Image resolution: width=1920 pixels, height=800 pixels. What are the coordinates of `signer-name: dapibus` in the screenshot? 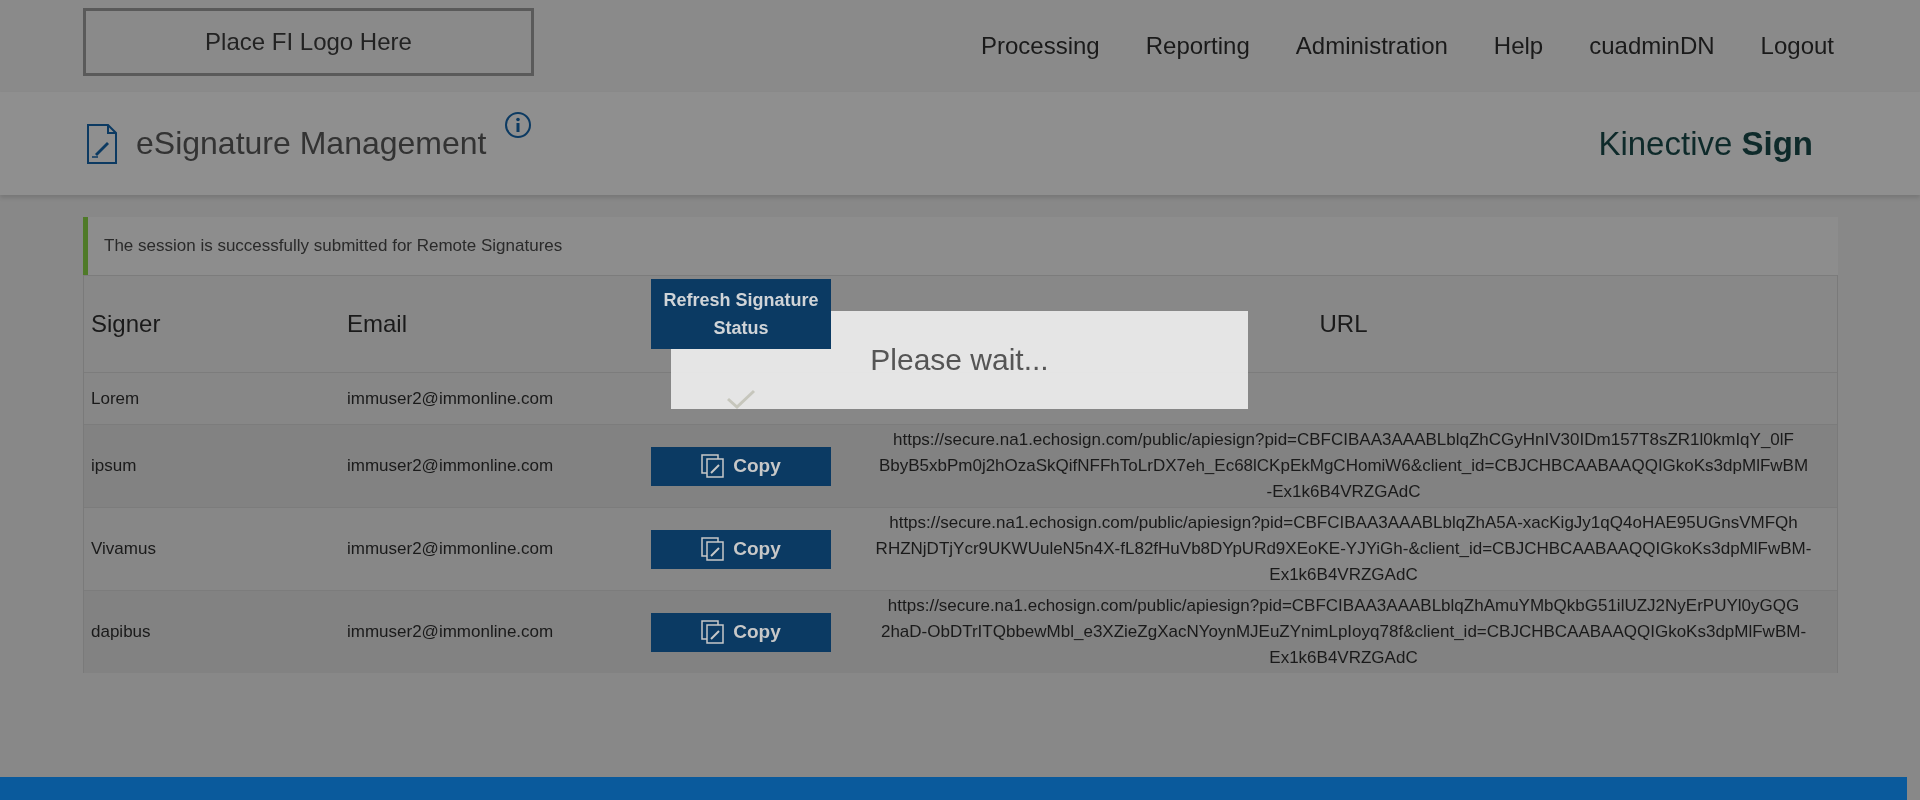 It's located at (121, 631).